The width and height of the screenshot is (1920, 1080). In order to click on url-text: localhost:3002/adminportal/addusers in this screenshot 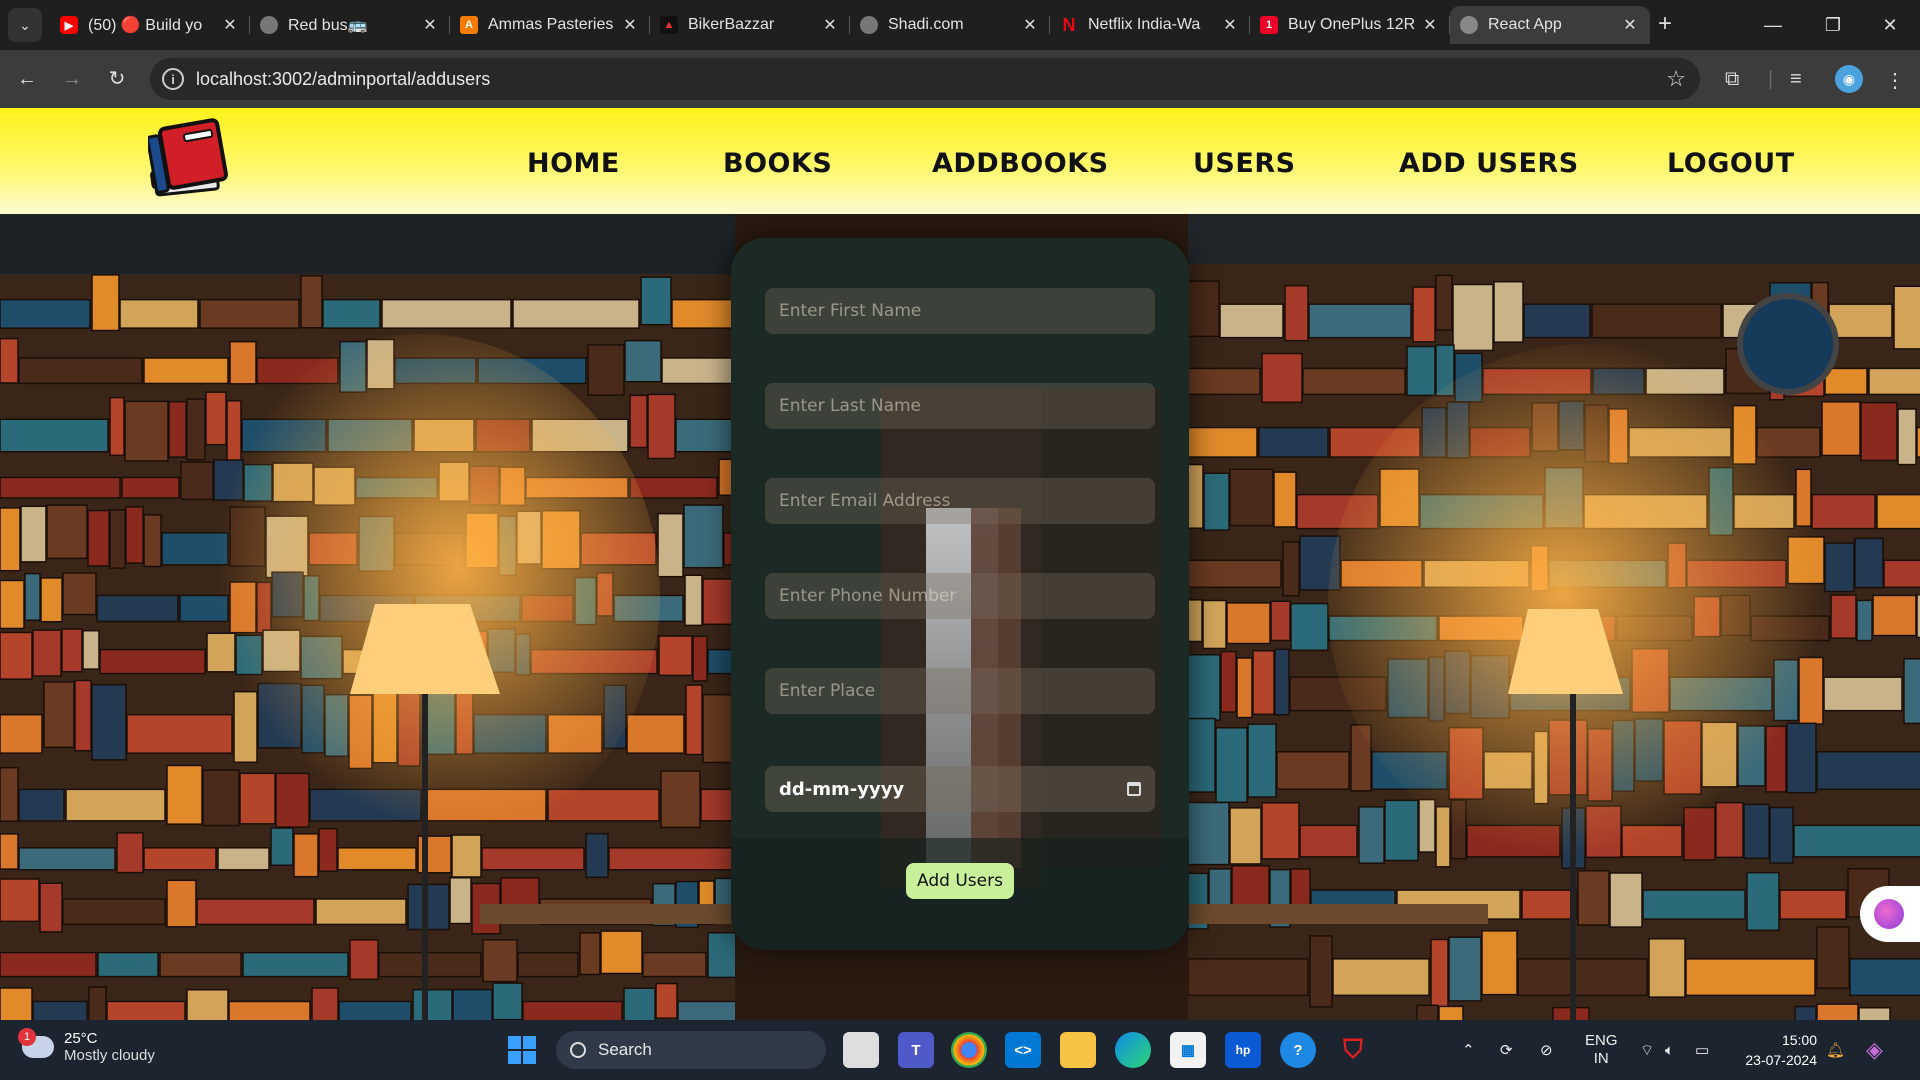, I will do `click(931, 79)`.